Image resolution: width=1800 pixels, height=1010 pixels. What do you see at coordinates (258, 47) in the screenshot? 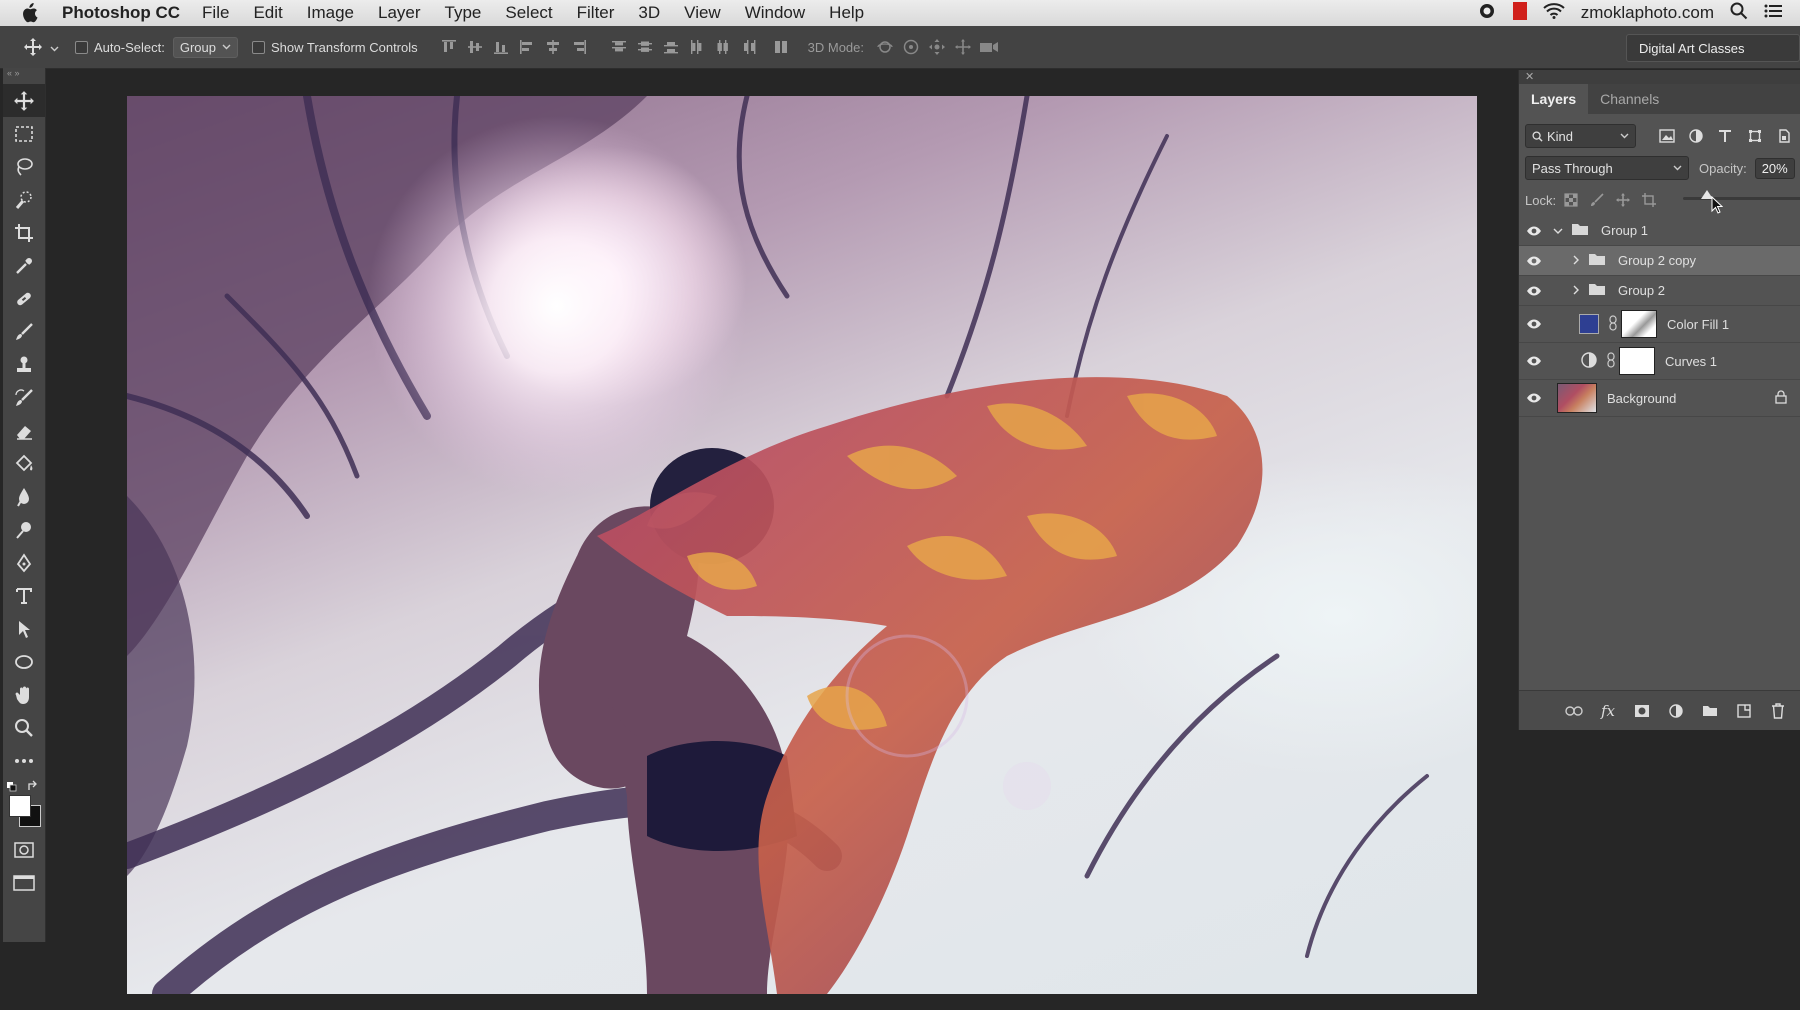
I see `show-transform-checkbox` at bounding box center [258, 47].